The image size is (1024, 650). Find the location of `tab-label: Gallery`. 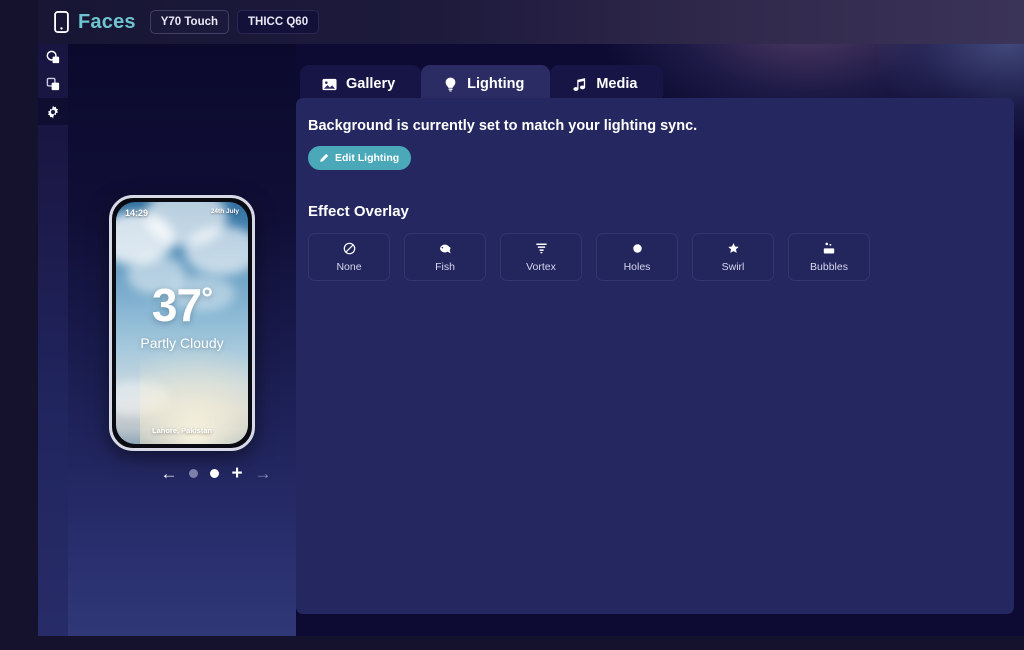

tab-label: Gallery is located at coordinates (371, 84).